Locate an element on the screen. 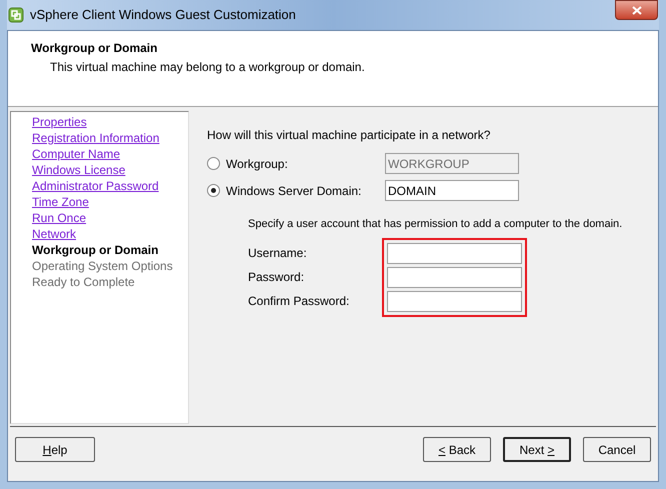  step-item: Operating System Options is located at coordinates (102, 266).